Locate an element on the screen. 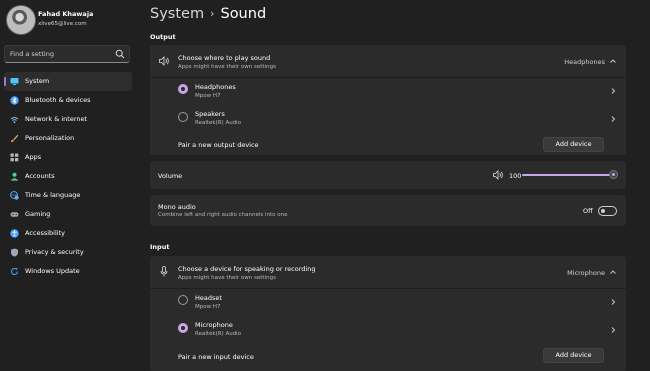 Image resolution: width=650 pixels, height=371 pixels. volume-slider-track is located at coordinates (568, 175).